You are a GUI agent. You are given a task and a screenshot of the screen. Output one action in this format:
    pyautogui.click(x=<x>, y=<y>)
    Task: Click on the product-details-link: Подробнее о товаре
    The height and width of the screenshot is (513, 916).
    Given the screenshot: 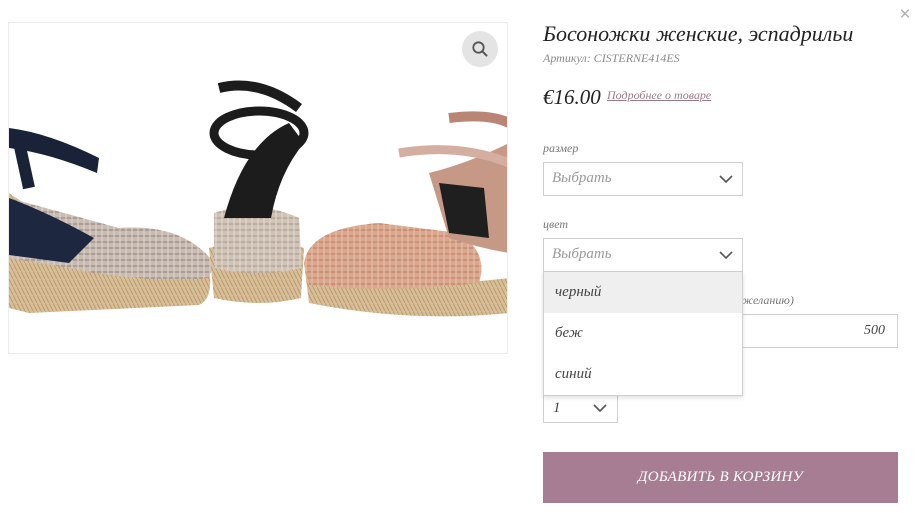 What is the action you would take?
    pyautogui.click(x=659, y=95)
    